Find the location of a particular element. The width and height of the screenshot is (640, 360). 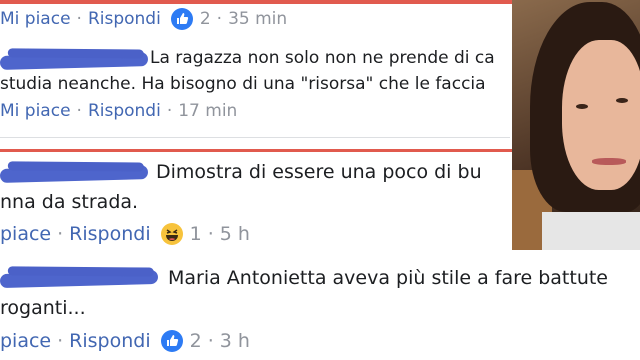

comment-actions-1: Mi piace · Rispondi 2 · 35 min is located at coordinates (143, 19).